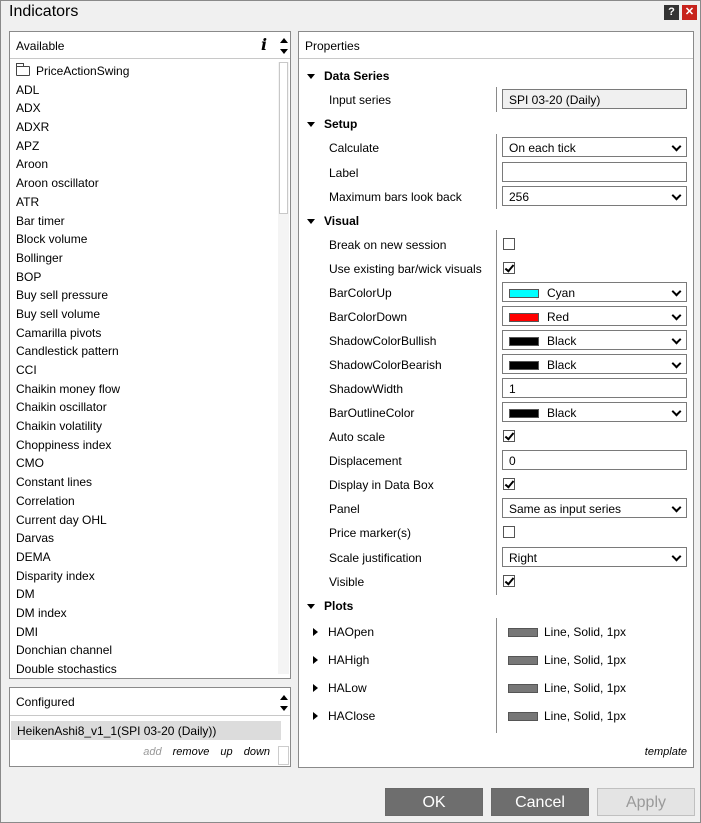  Describe the element at coordinates (143, 314) in the screenshot. I see `list-item: Buy sell volume` at that location.